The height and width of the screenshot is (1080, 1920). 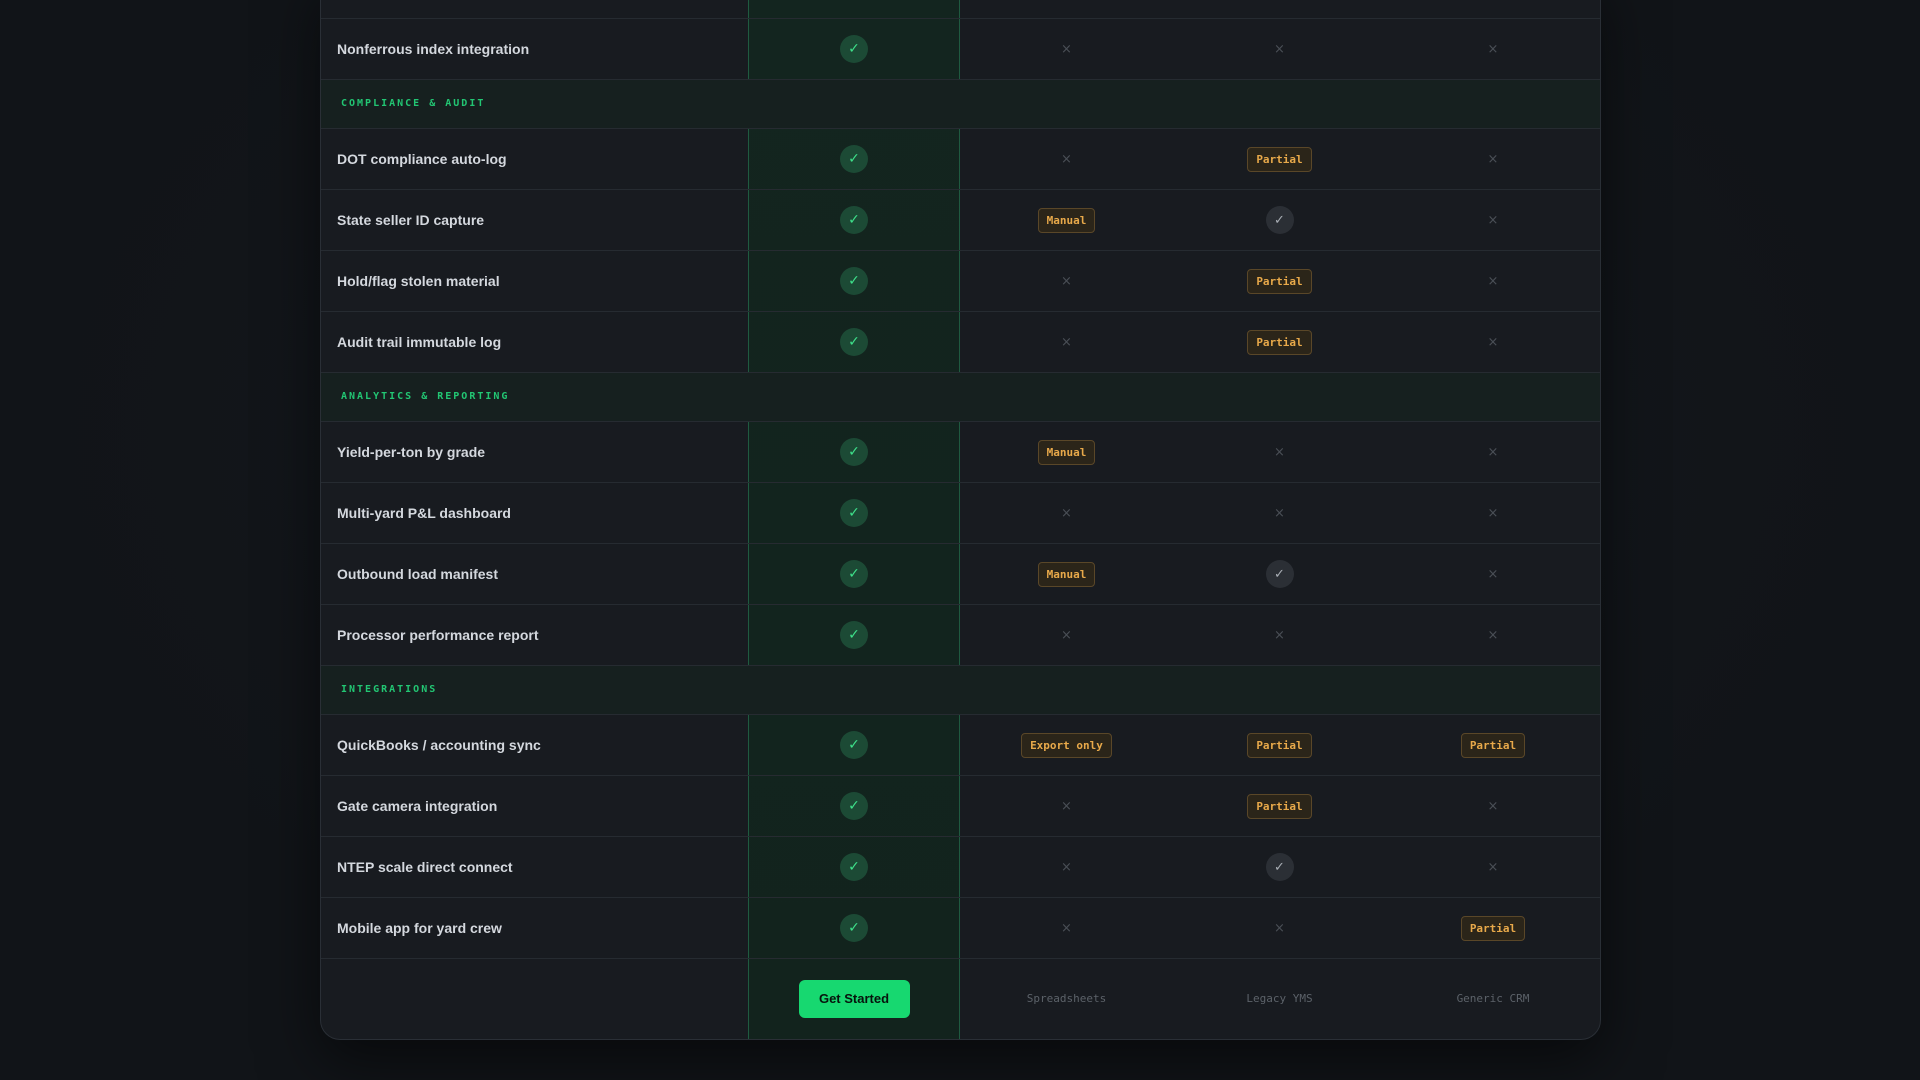 I want to click on table-row: Outbound load manifest ✓ Manual ✓ ×, so click(x=960, y=574).